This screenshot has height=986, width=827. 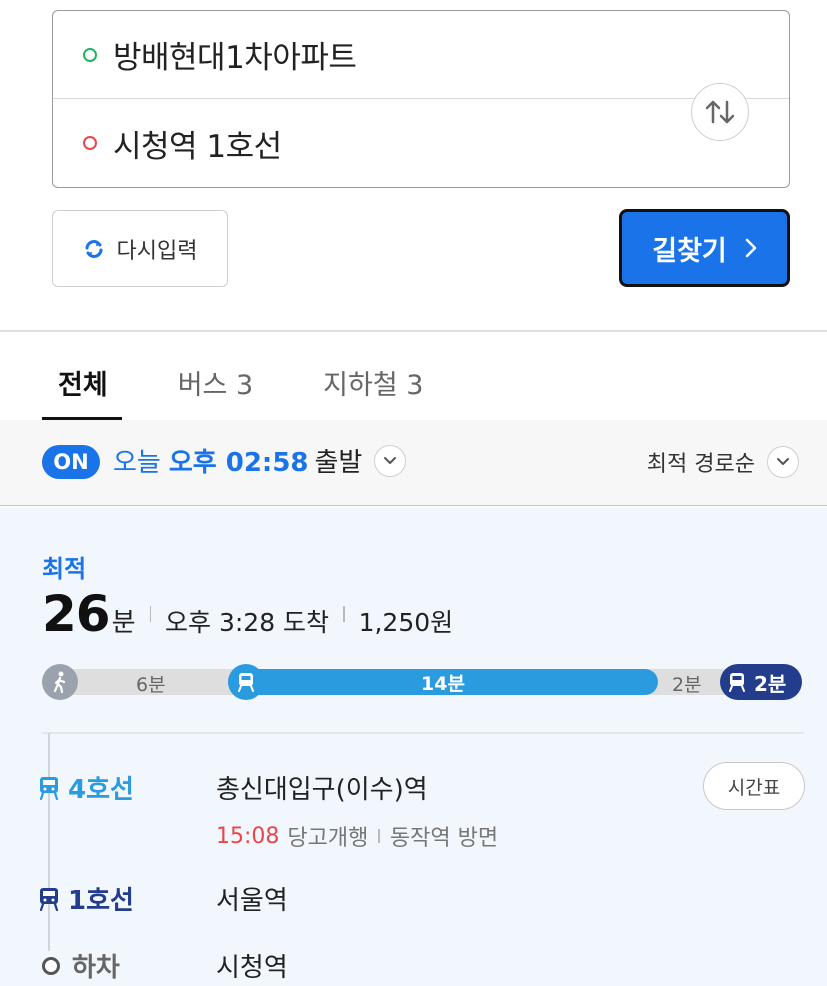 What do you see at coordinates (64, 569) in the screenshot?
I see `best-route-badge: 최적` at bounding box center [64, 569].